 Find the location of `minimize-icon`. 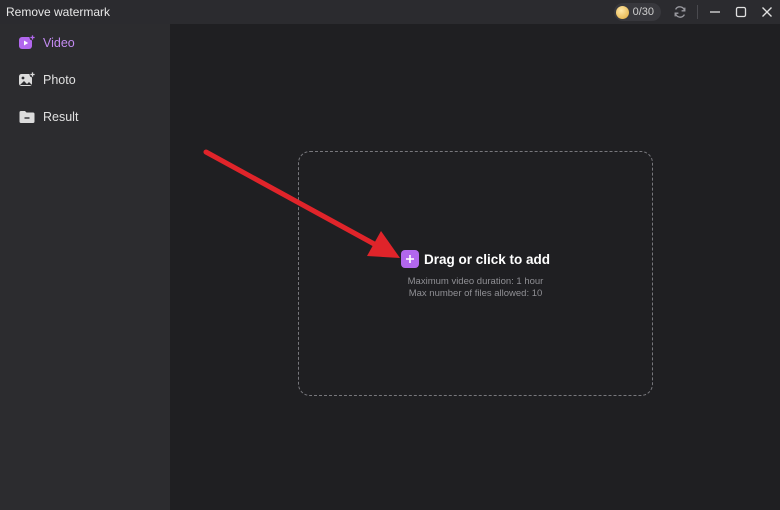

minimize-icon is located at coordinates (715, 12).